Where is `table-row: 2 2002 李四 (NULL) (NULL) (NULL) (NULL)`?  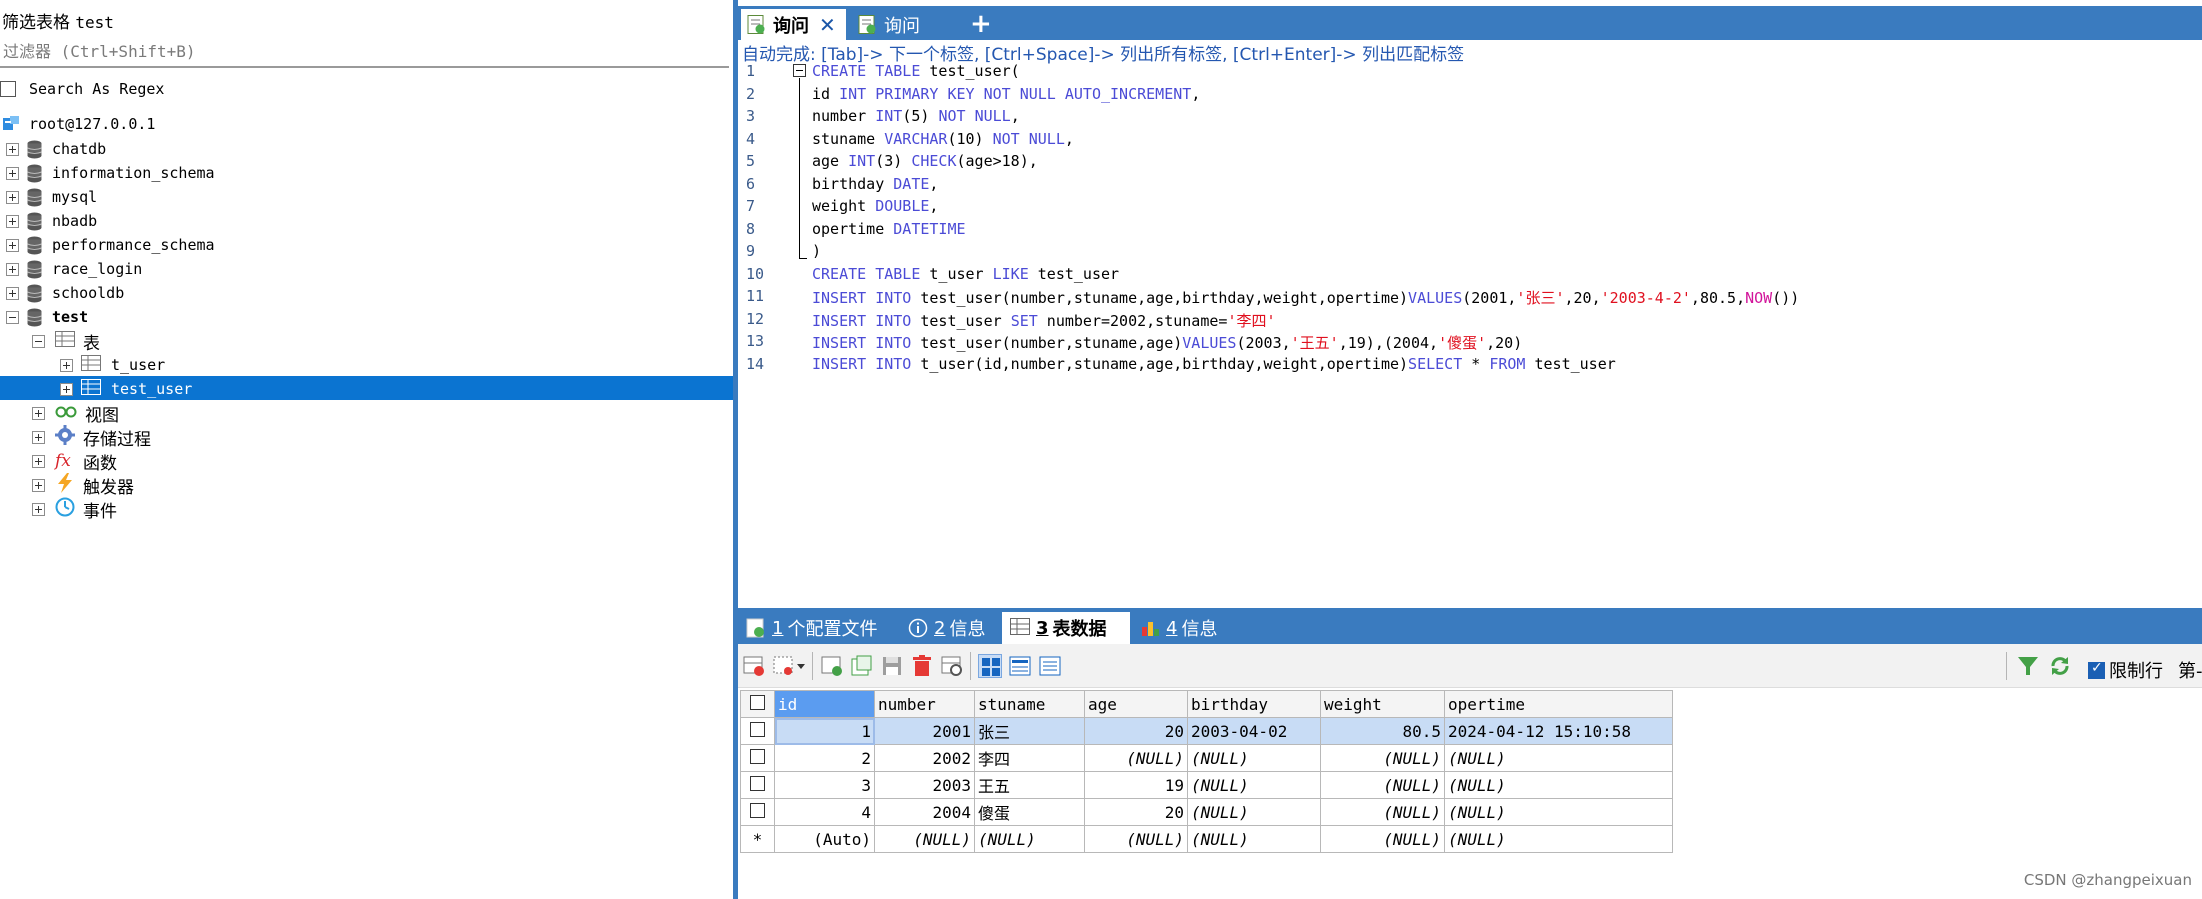 table-row: 2 2002 李四 (NULL) (NULL) (NULL) (NULL) is located at coordinates (1206, 758).